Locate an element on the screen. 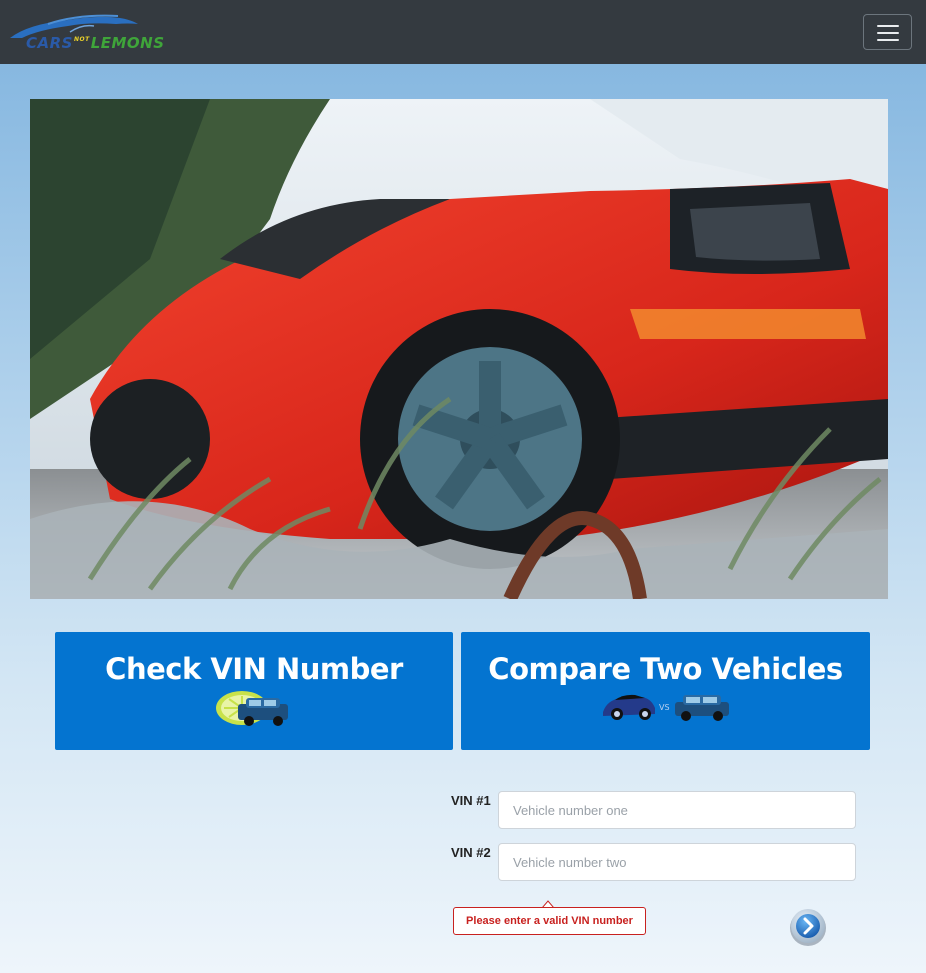 The image size is (926, 973). lime-and-car-icon is located at coordinates (252, 708).